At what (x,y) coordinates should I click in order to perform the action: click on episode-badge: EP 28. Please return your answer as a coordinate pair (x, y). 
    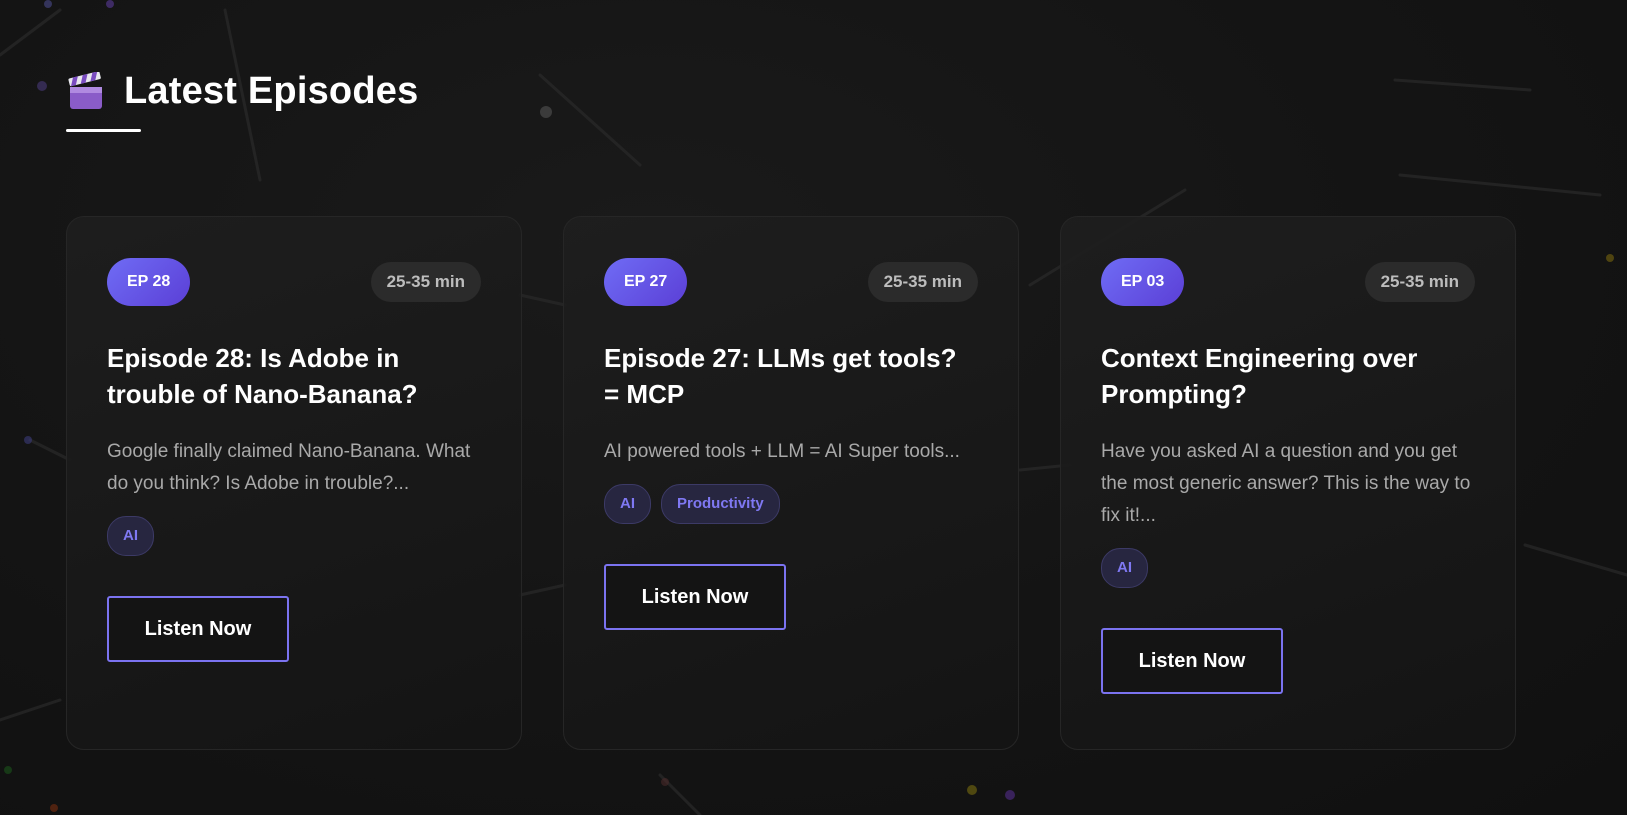
    Looking at the image, I should click on (149, 282).